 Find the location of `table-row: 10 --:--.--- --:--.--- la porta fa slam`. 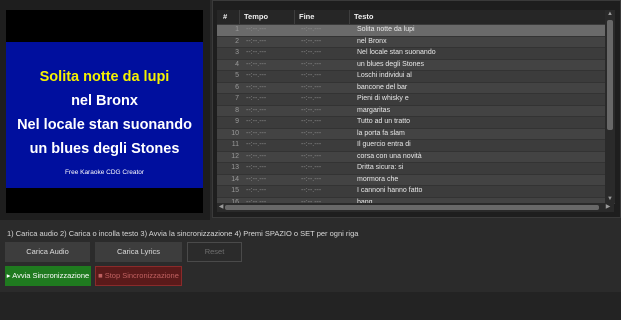

table-row: 10 --:--.--- --:--.--- la porta fa slam is located at coordinates (412, 134).